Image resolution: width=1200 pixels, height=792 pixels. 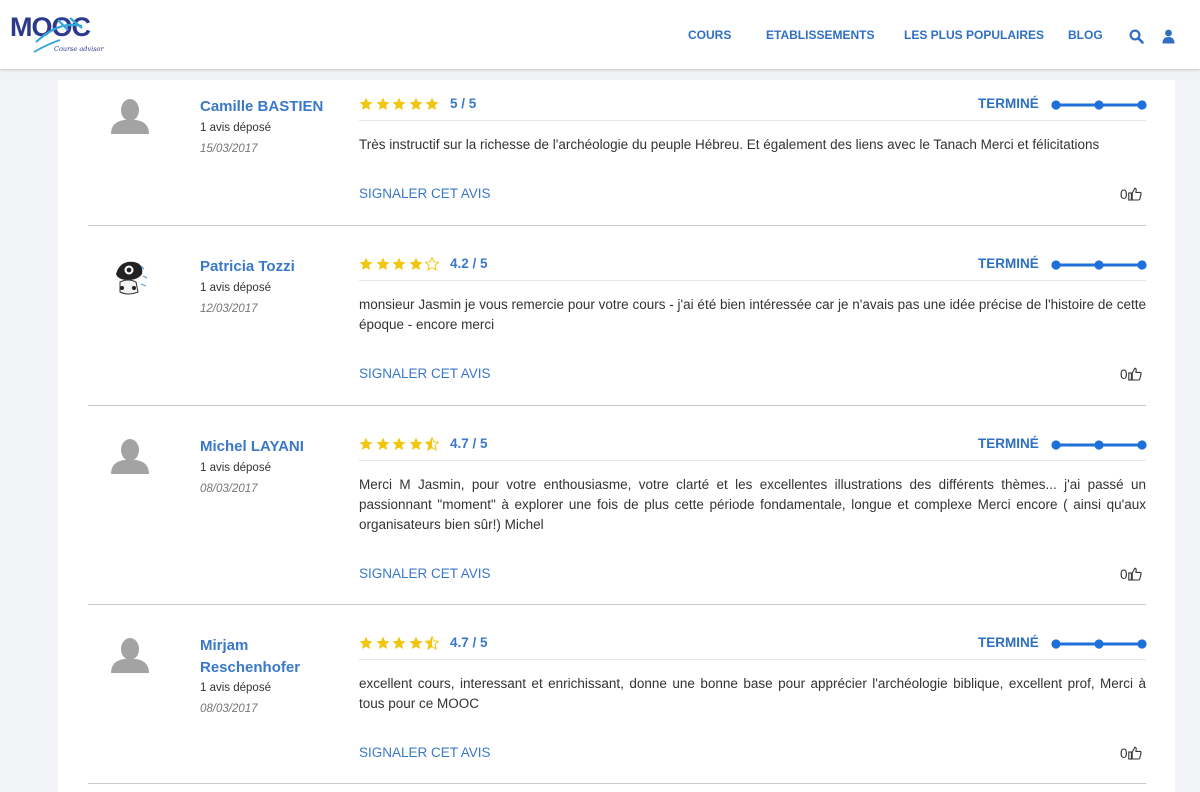 I want to click on nav-cours: COURS, so click(x=709, y=35).